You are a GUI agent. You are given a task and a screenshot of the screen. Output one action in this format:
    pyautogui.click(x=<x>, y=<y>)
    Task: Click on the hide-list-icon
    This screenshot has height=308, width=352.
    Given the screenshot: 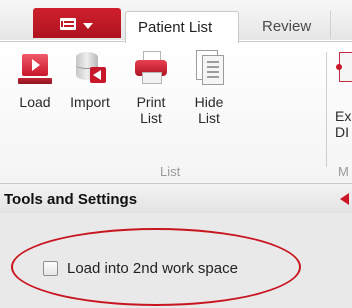 What is the action you would take?
    pyautogui.click(x=209, y=68)
    